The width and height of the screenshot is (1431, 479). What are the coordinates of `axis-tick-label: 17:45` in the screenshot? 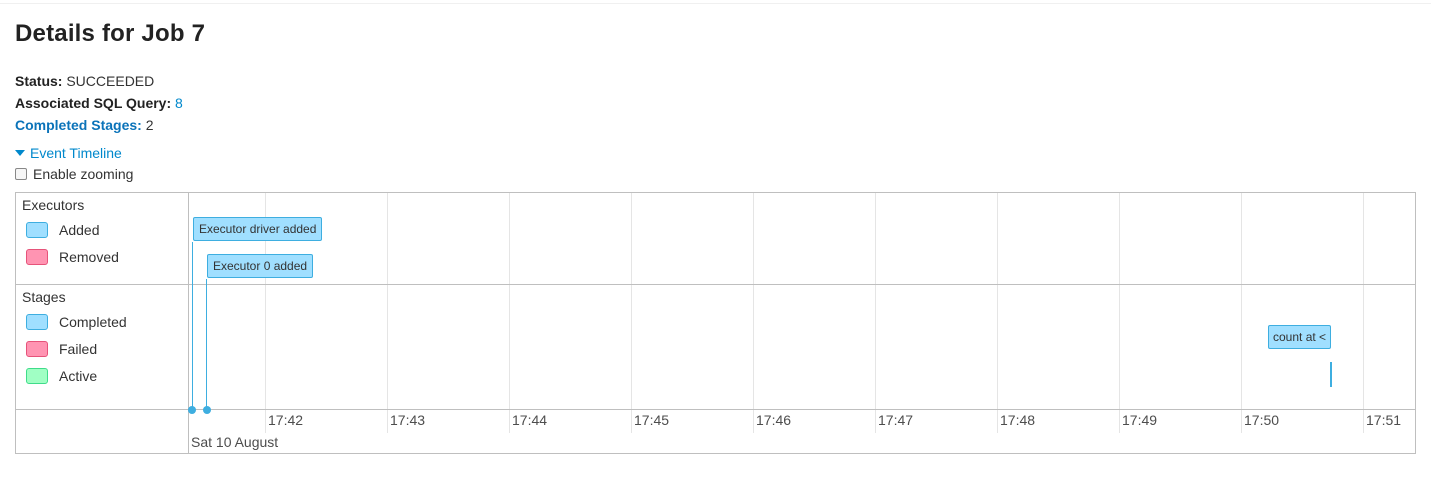 It's located at (652, 420).